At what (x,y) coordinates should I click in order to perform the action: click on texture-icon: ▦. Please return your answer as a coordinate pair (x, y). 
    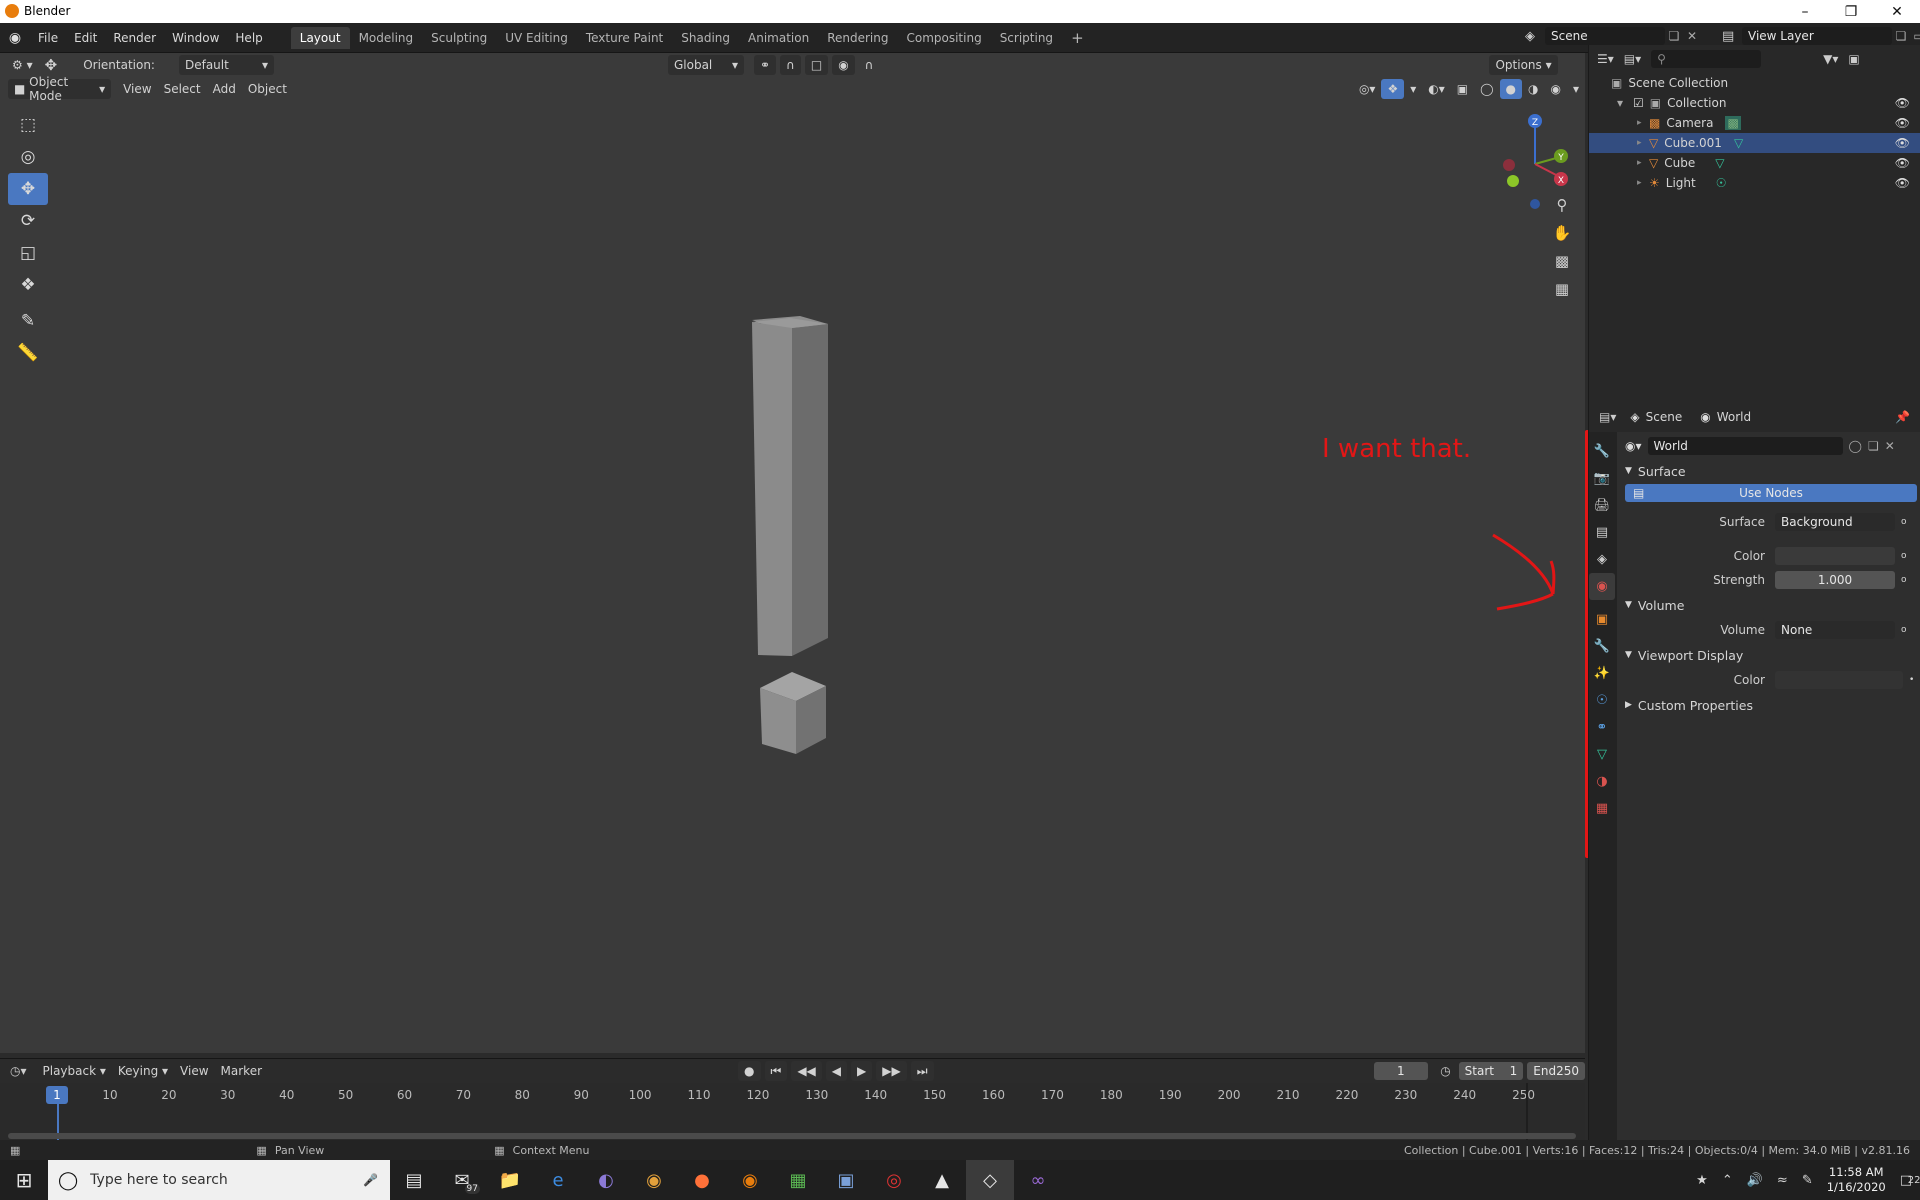
    Looking at the image, I should click on (1602, 808).